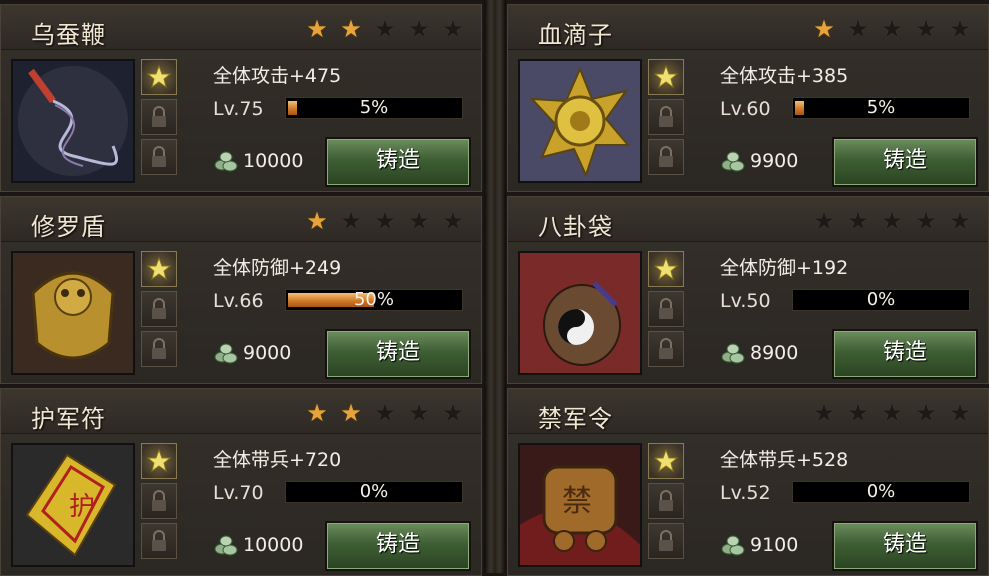  Describe the element at coordinates (580, 313) in the screenshot. I see `yinyang-bag-icon` at that location.